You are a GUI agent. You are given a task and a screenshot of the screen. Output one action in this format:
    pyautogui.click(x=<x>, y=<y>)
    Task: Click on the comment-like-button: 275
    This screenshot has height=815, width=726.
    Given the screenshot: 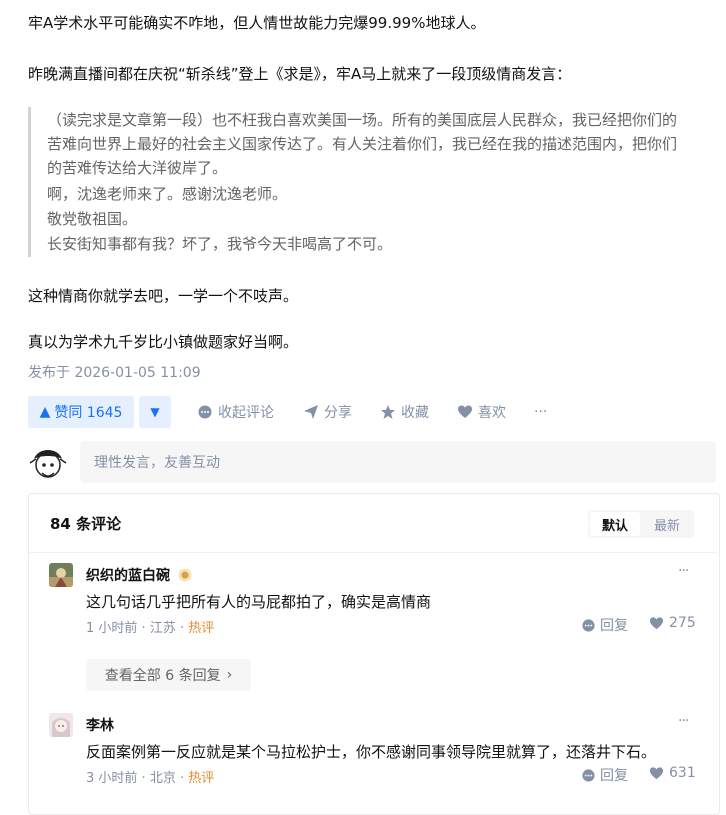 What is the action you would take?
    pyautogui.click(x=672, y=623)
    